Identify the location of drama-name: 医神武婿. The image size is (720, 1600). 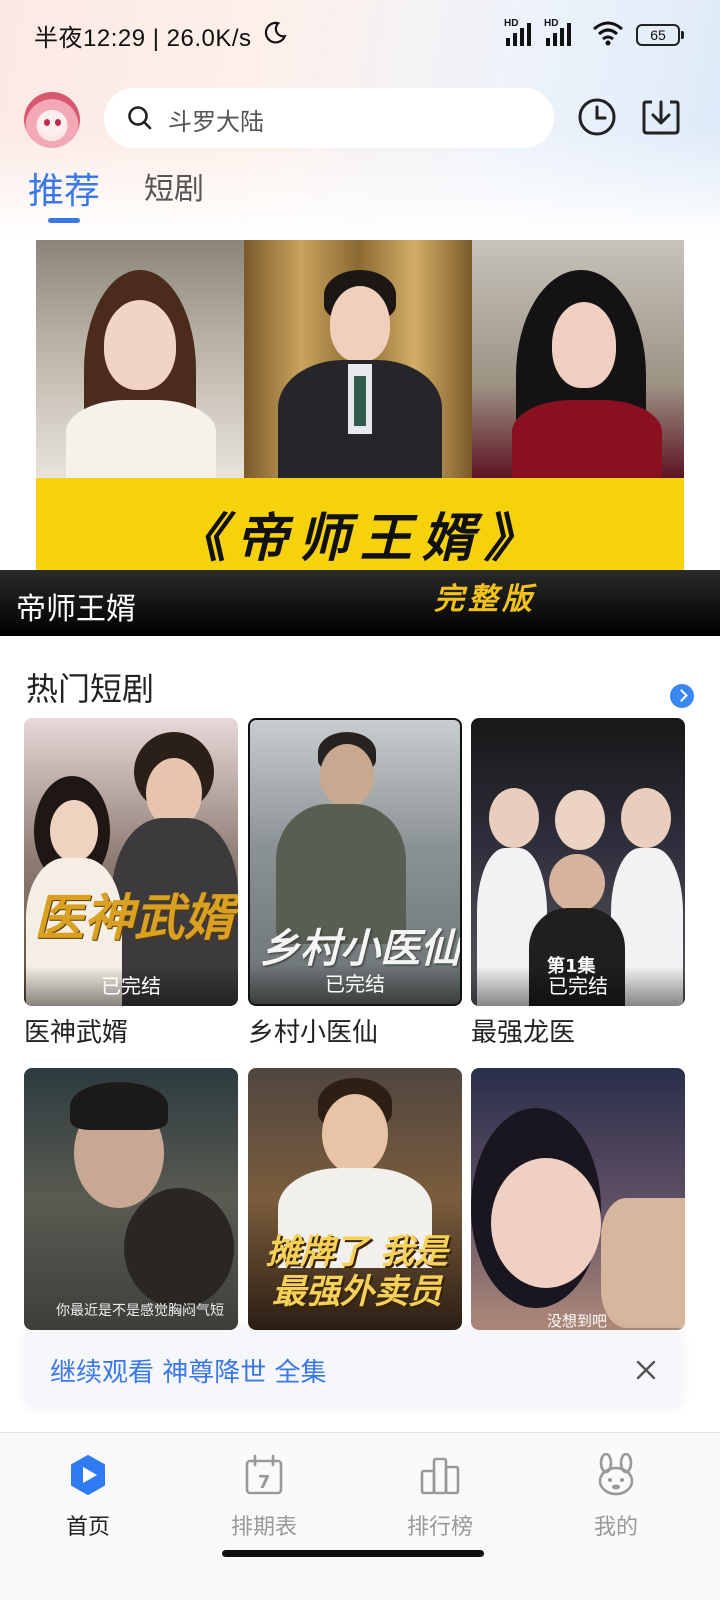
(76, 1033).